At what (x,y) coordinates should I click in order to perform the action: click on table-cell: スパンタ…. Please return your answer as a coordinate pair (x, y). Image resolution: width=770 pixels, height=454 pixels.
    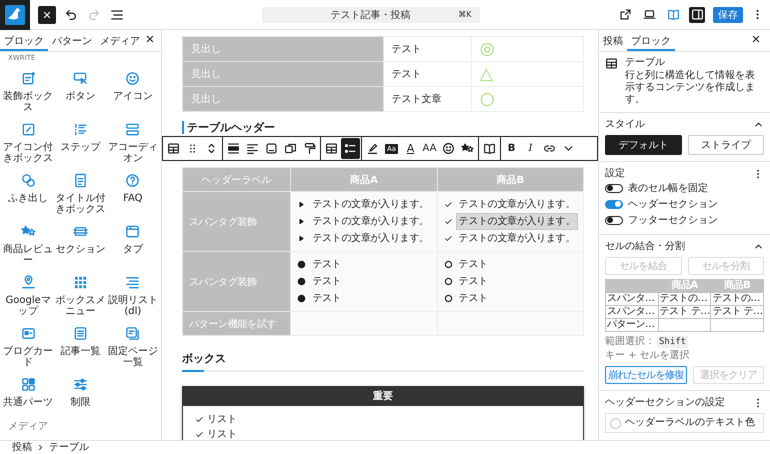
    Looking at the image, I should click on (632, 299).